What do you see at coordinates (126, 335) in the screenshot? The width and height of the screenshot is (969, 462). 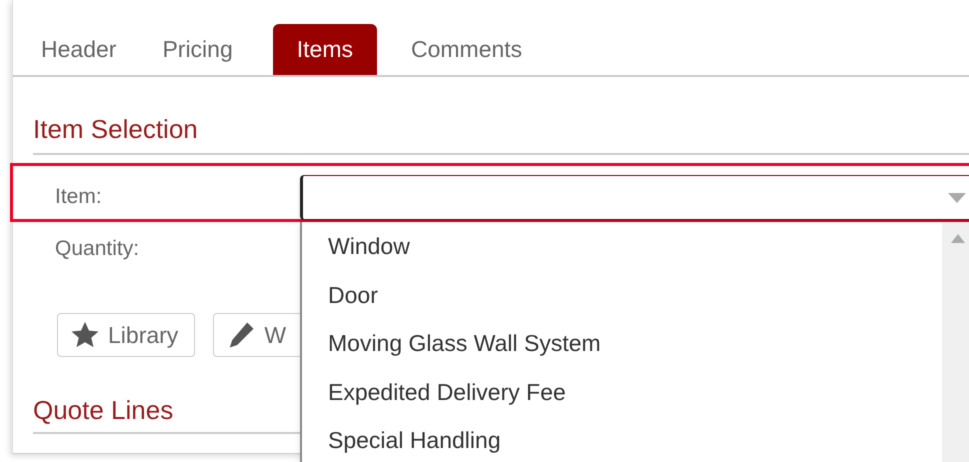 I see `toolbar-button: Library` at bounding box center [126, 335].